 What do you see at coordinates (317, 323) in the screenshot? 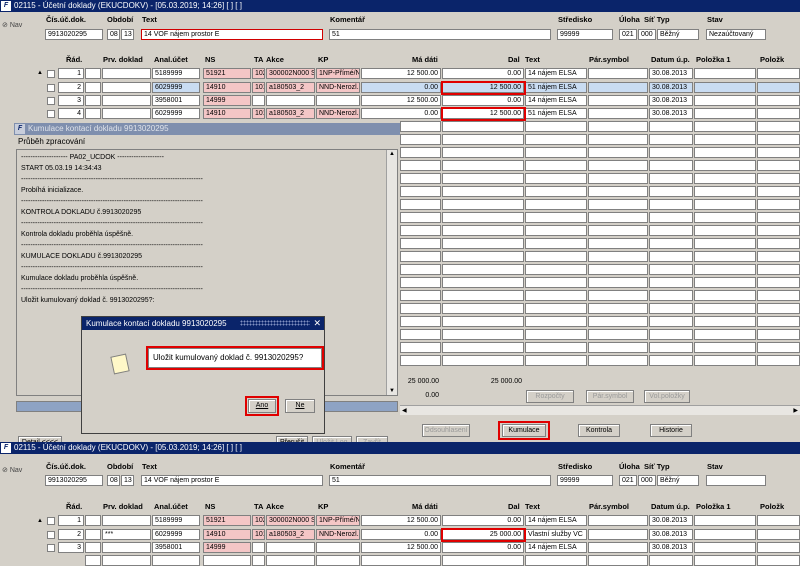
I see `dialog-close-icon: ✕` at bounding box center [317, 323].